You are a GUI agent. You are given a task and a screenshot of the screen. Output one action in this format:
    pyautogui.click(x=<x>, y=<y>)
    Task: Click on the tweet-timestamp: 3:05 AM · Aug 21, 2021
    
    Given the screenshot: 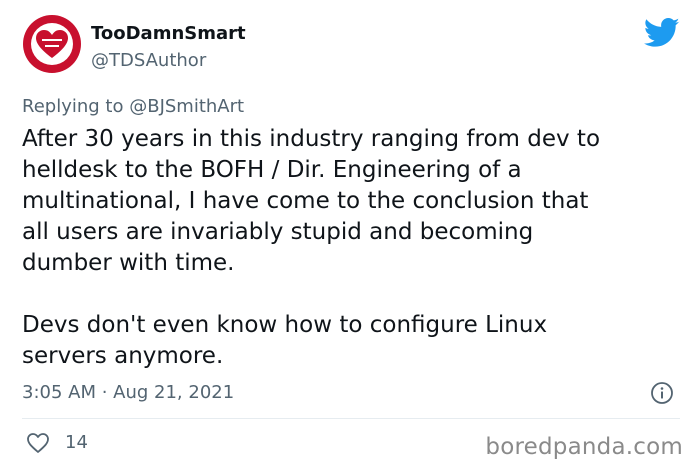 What is the action you would take?
    pyautogui.click(x=128, y=393)
    